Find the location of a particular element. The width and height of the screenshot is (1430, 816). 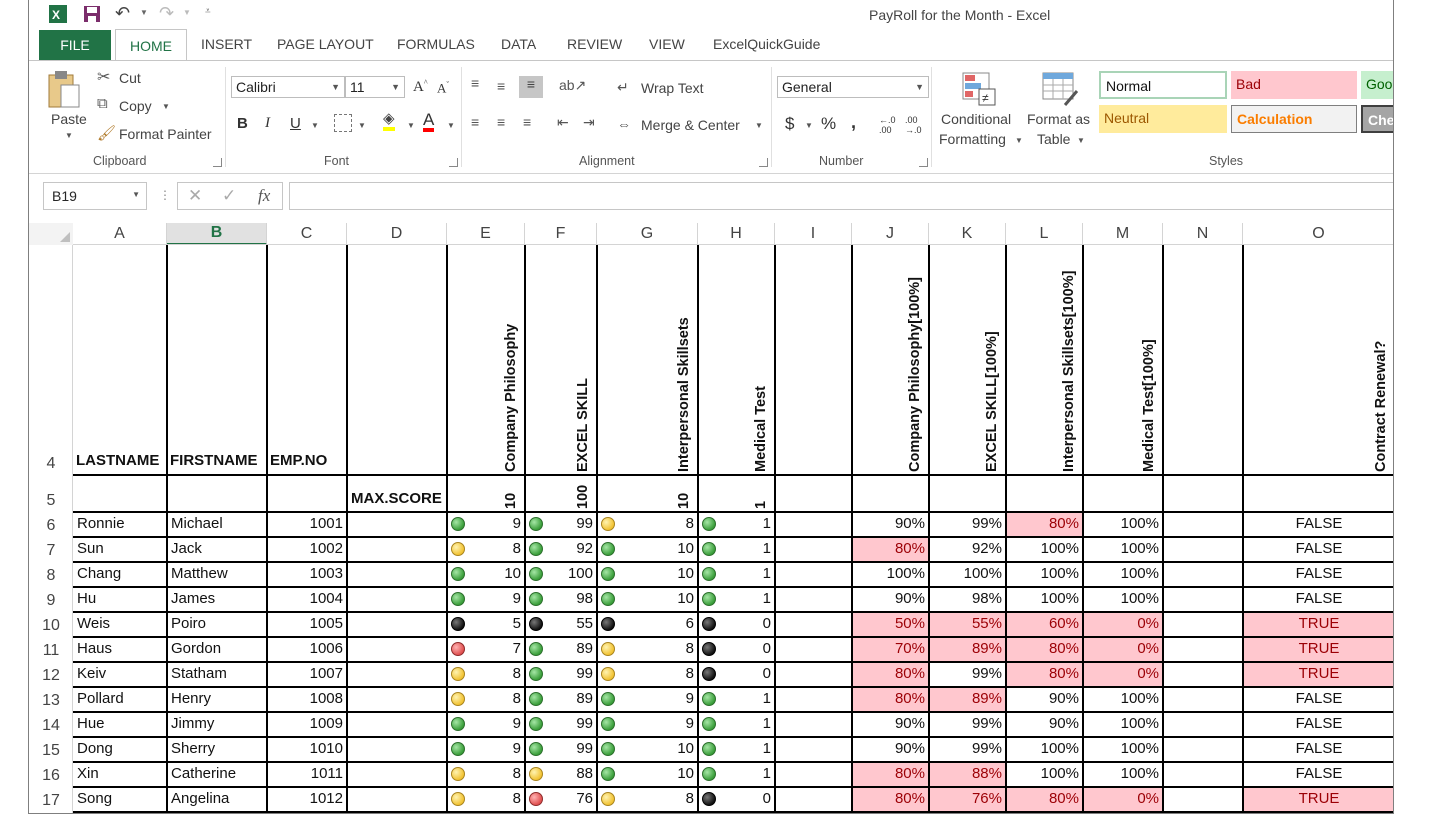

cell-percent-m: 0% is located at coordinates (1123, 798).